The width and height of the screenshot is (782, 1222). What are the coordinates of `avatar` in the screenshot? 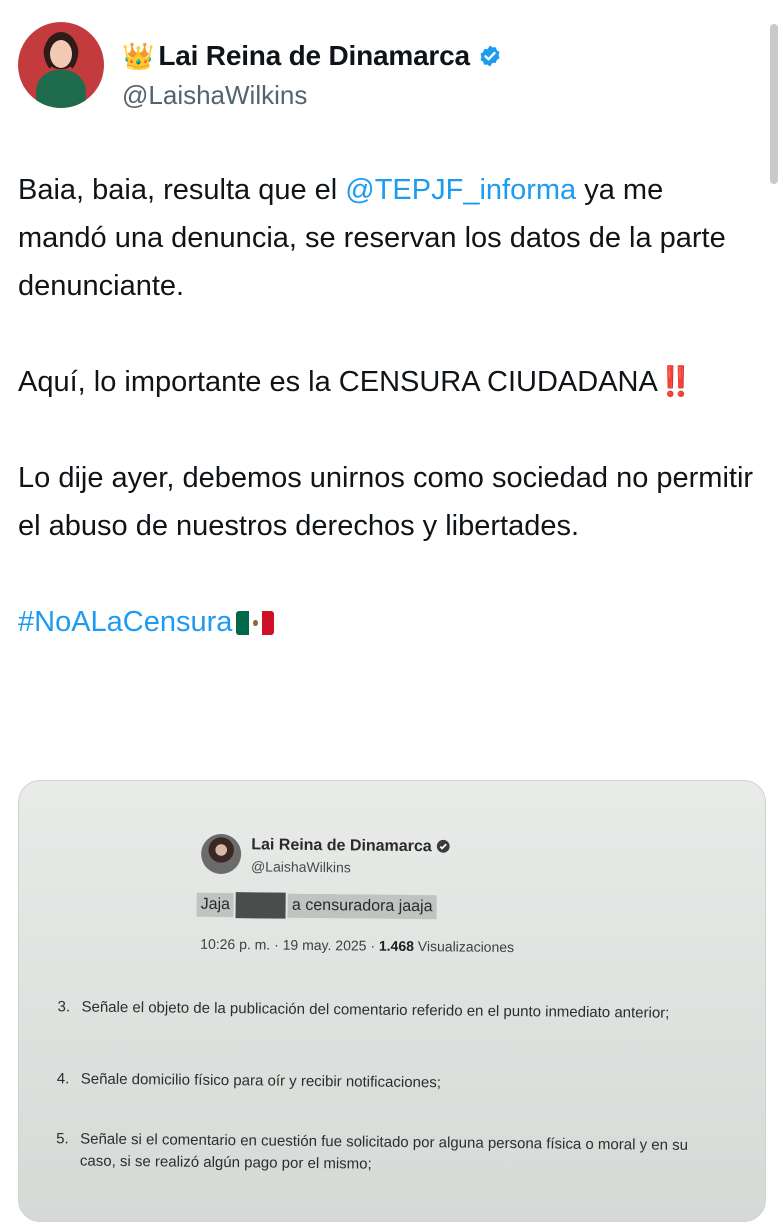 It's located at (61, 65).